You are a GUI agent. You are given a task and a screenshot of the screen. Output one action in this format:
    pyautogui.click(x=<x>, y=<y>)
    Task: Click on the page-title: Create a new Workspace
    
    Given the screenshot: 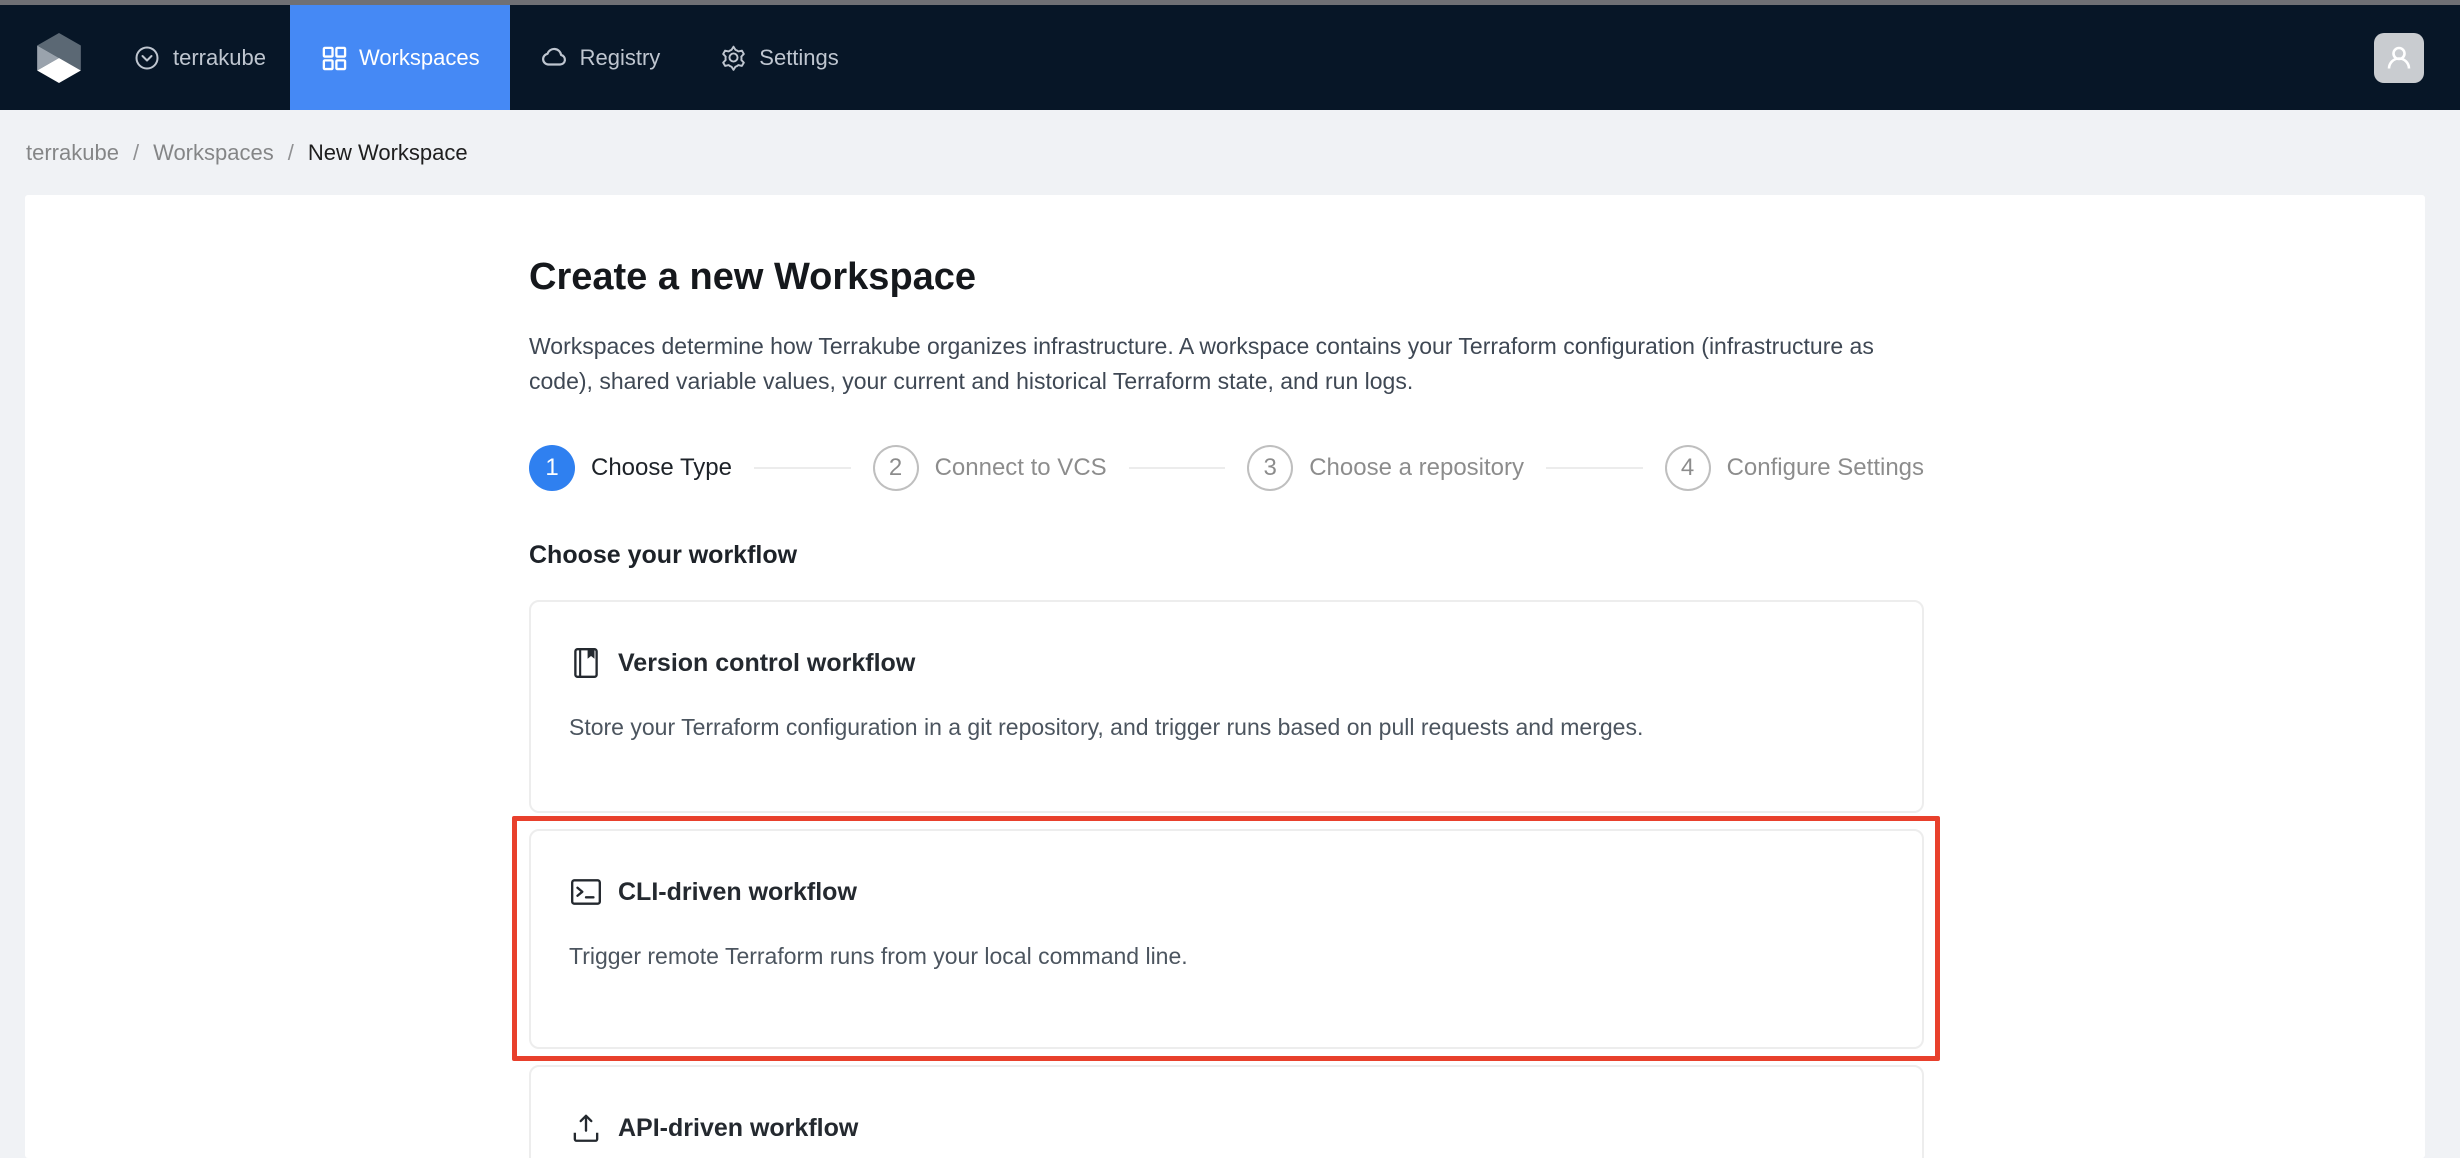 What is the action you would take?
    pyautogui.click(x=753, y=277)
    